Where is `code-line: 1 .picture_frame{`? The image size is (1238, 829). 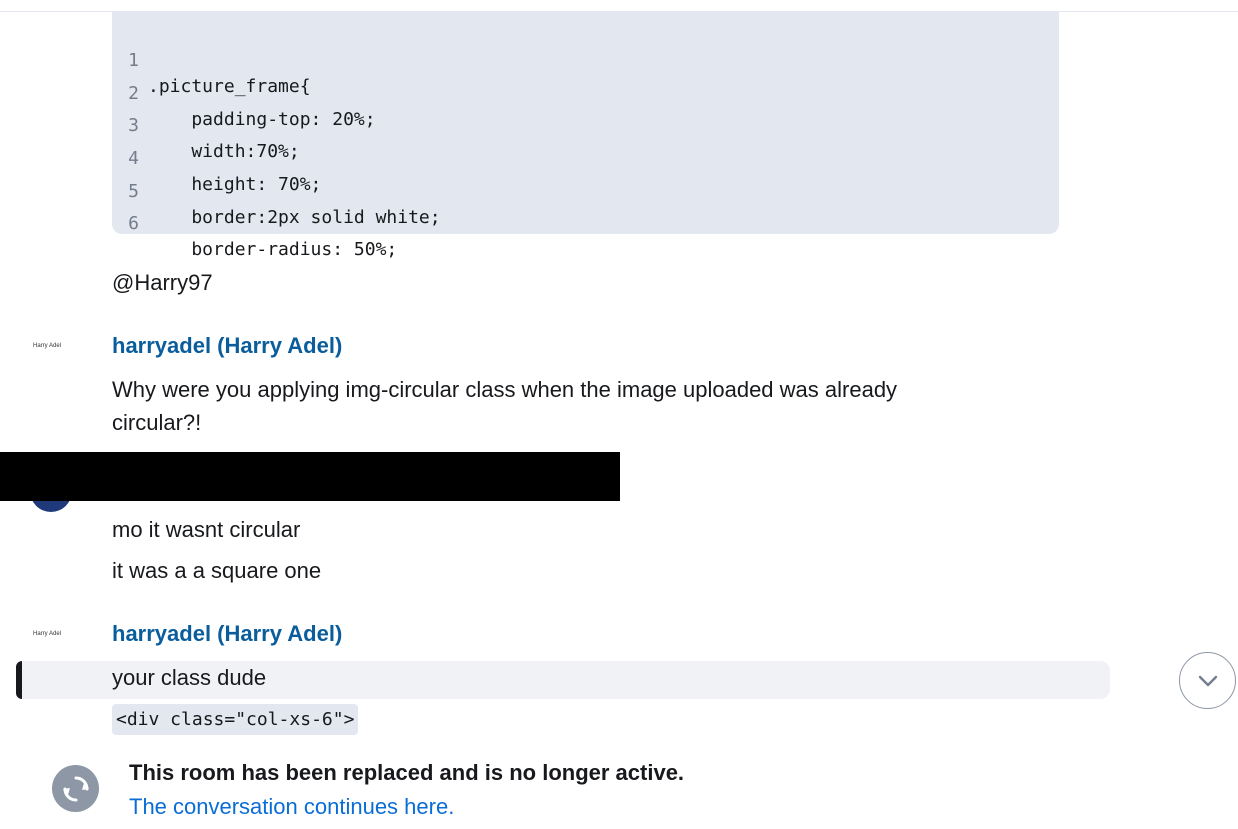 code-line: 1 .picture_frame{ is located at coordinates (585, 59).